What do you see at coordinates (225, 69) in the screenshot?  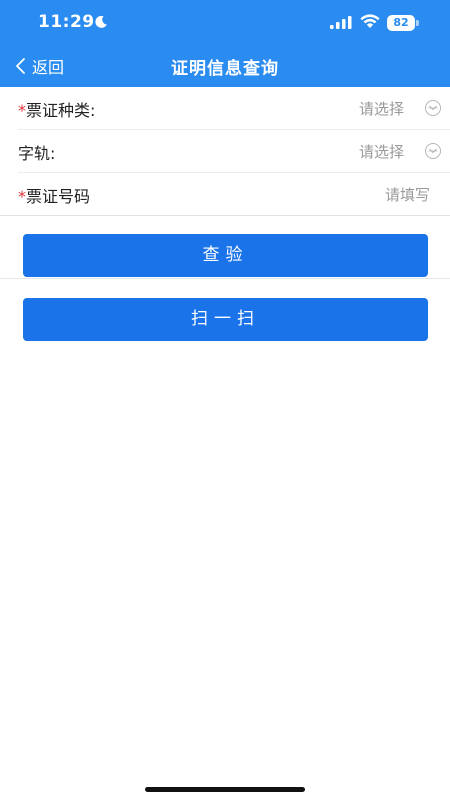 I see `page-title: 证明信息查询` at bounding box center [225, 69].